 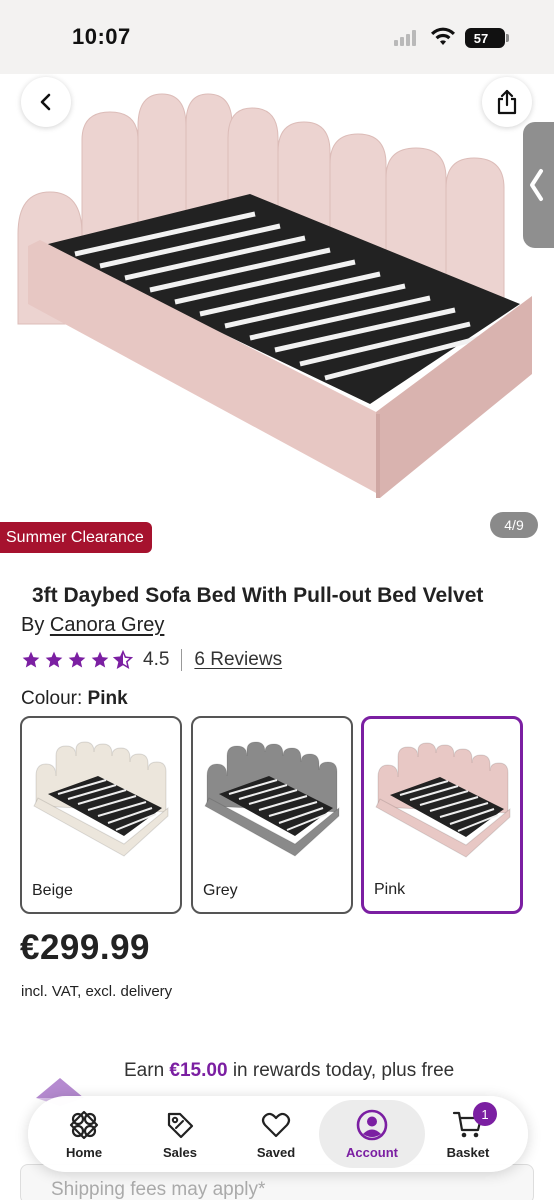 What do you see at coordinates (372, 1125) in the screenshot?
I see `account-icon` at bounding box center [372, 1125].